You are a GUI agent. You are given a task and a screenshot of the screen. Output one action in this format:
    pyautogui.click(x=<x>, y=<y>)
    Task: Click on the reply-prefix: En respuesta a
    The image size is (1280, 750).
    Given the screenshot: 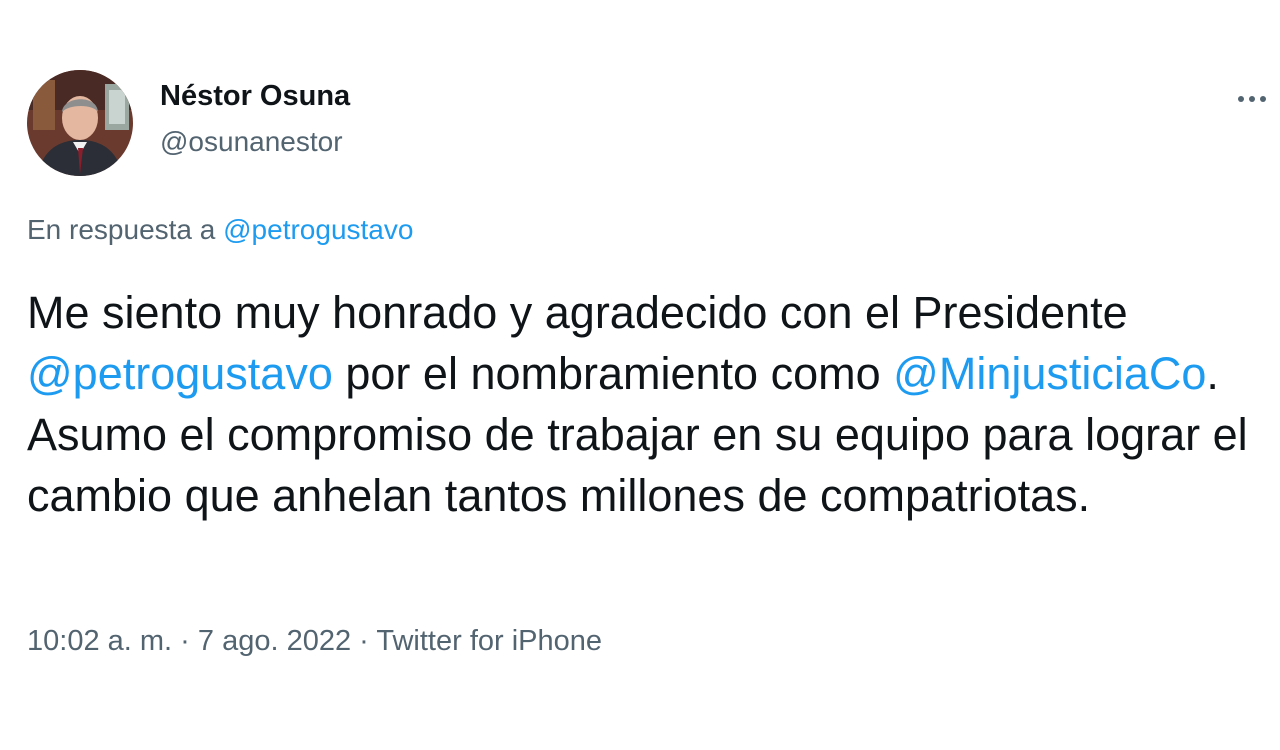 What is the action you would take?
    pyautogui.click(x=121, y=229)
    